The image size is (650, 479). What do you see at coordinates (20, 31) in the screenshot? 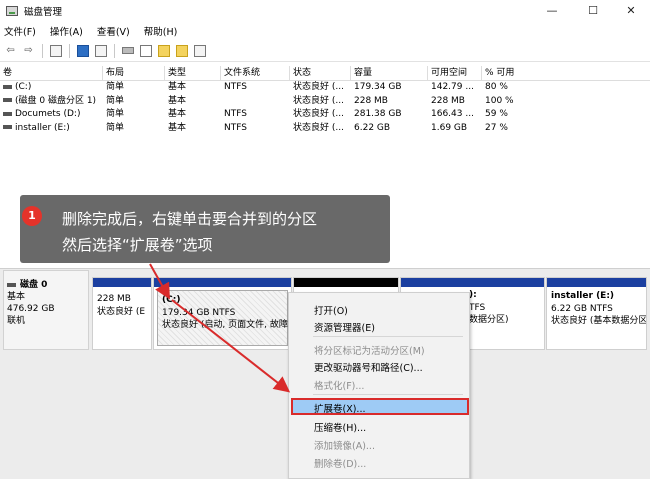
I see `menu-file: 文件(F)` at bounding box center [20, 31].